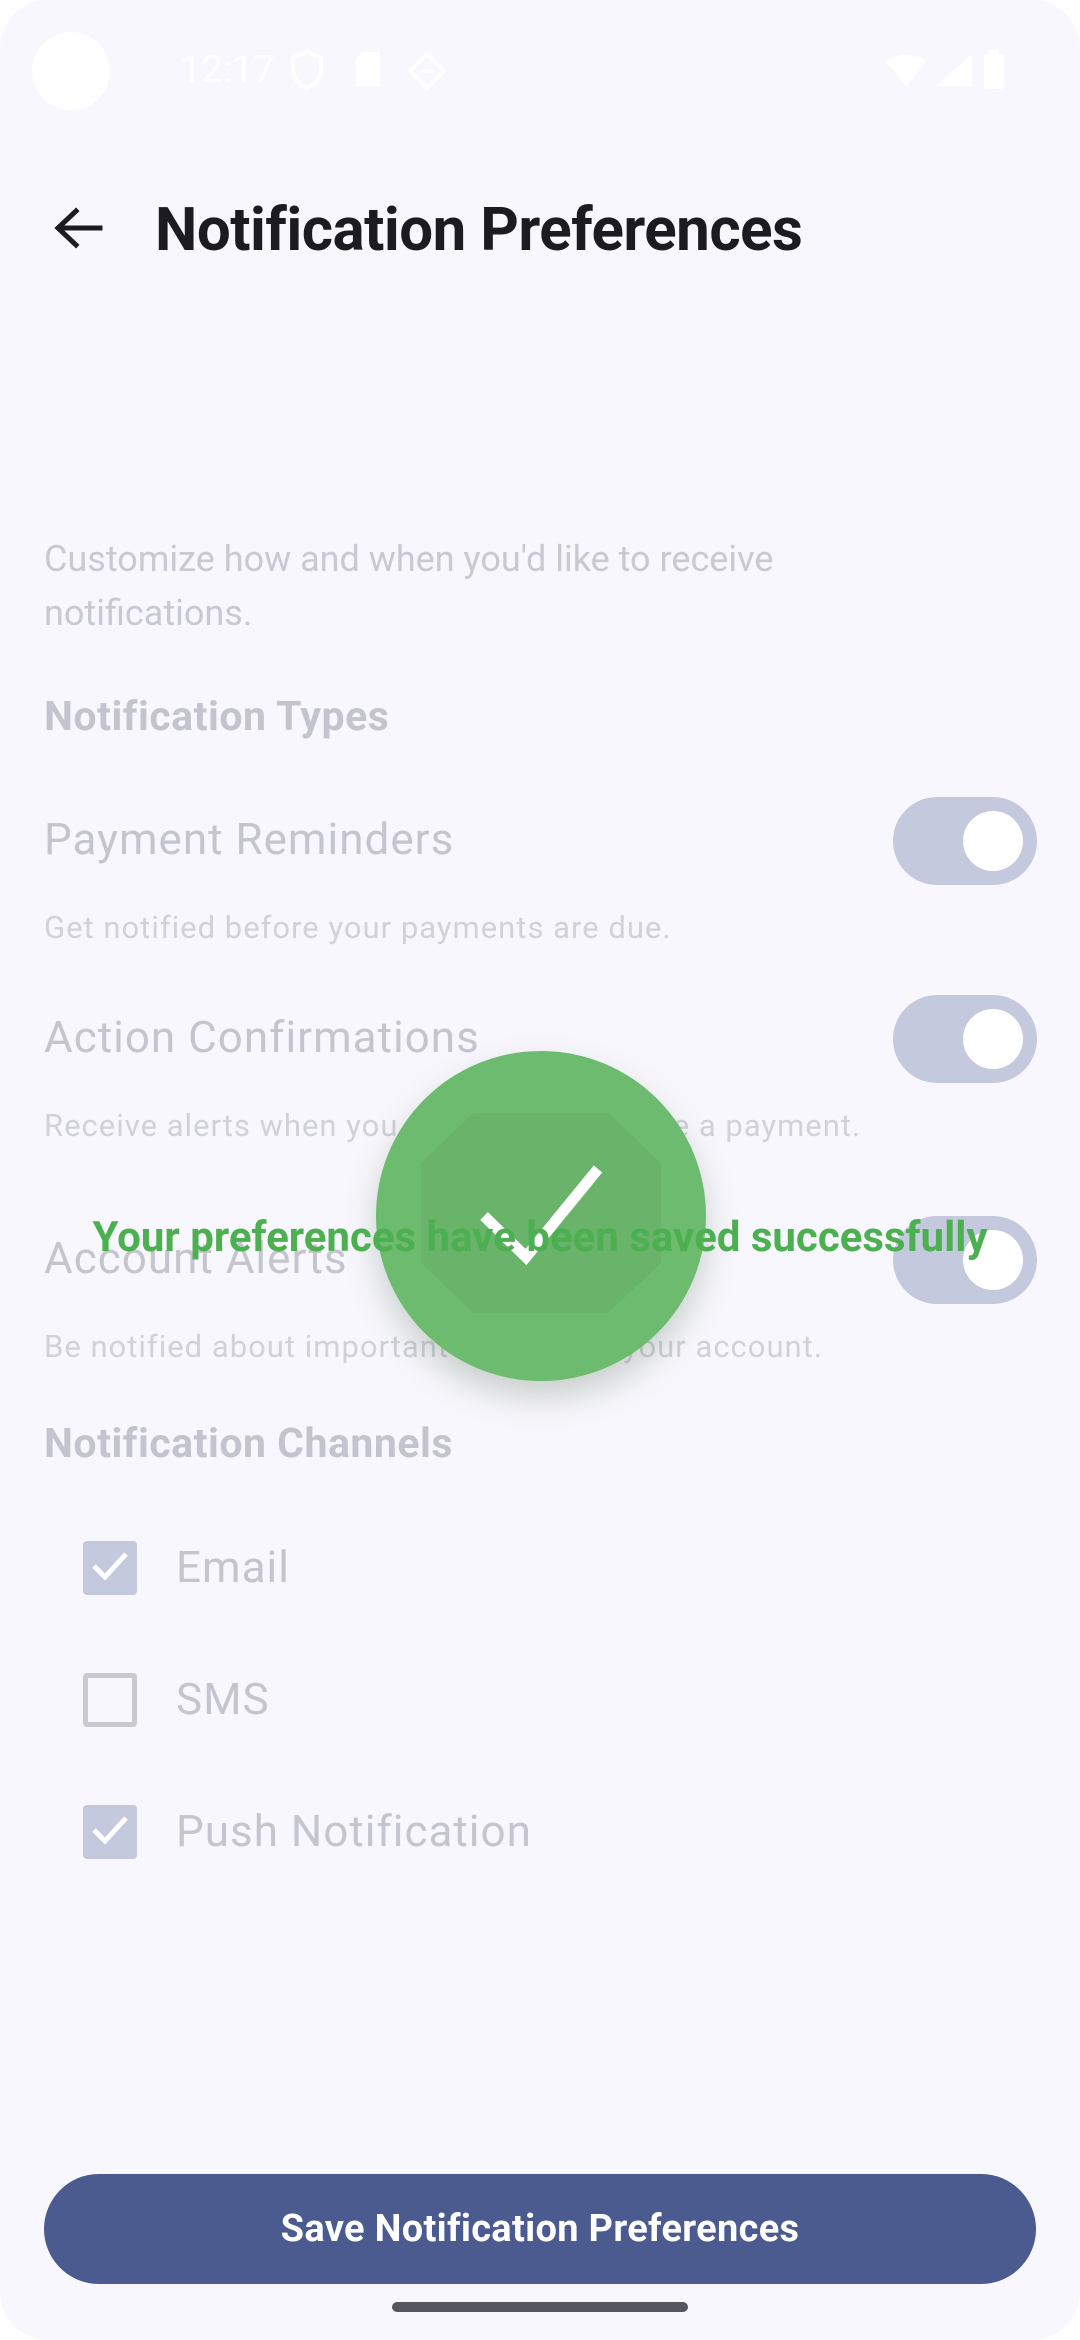 The width and height of the screenshot is (1080, 2340). Describe the element at coordinates (262, 1037) in the screenshot. I see `action-confirmations-label: Action Confirmations` at that location.